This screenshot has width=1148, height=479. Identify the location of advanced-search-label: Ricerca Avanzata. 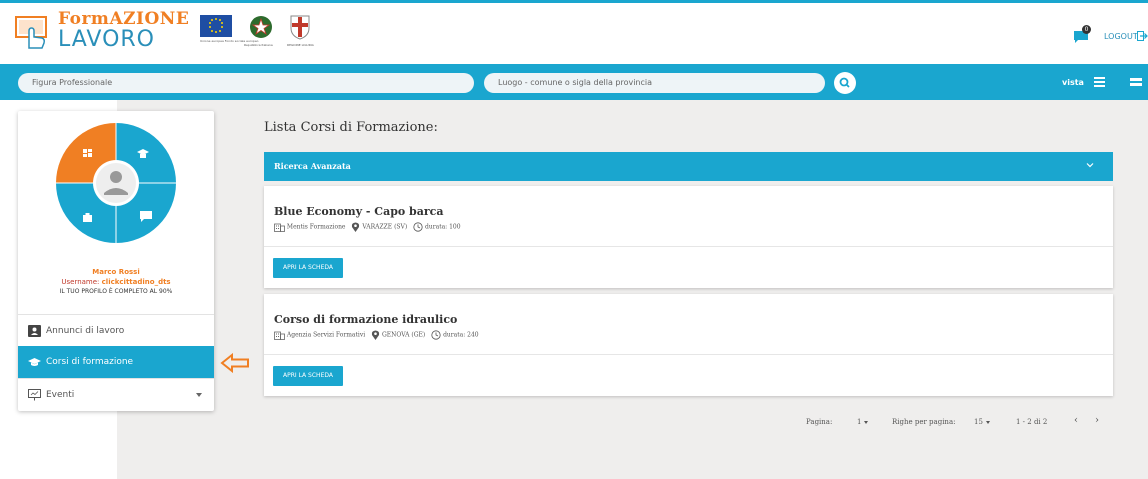
(312, 166).